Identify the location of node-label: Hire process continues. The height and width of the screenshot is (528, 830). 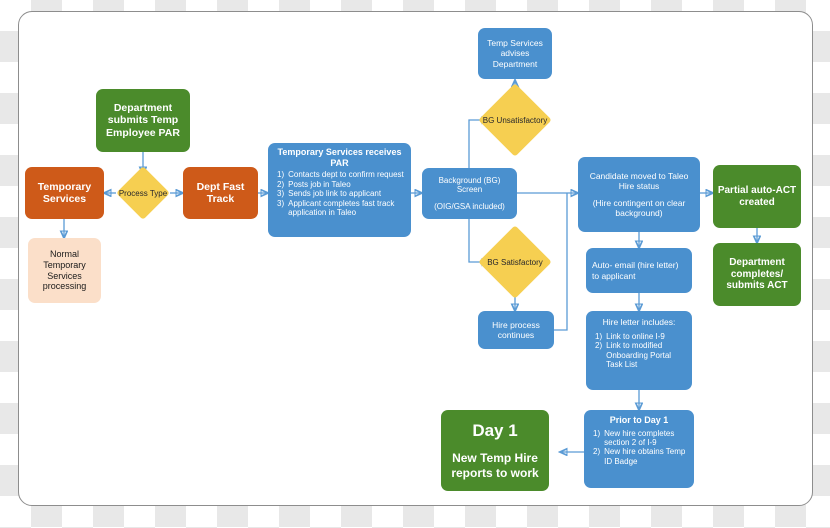
(516, 329).